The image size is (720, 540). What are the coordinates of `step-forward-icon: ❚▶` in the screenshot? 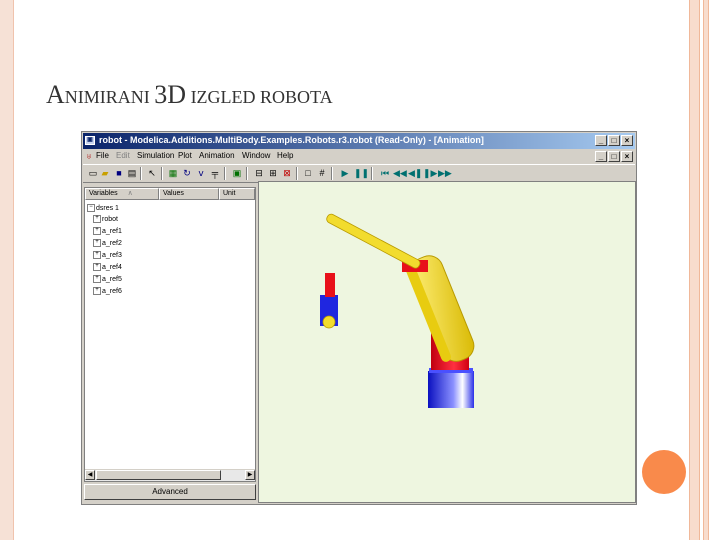 It's located at (430, 173).